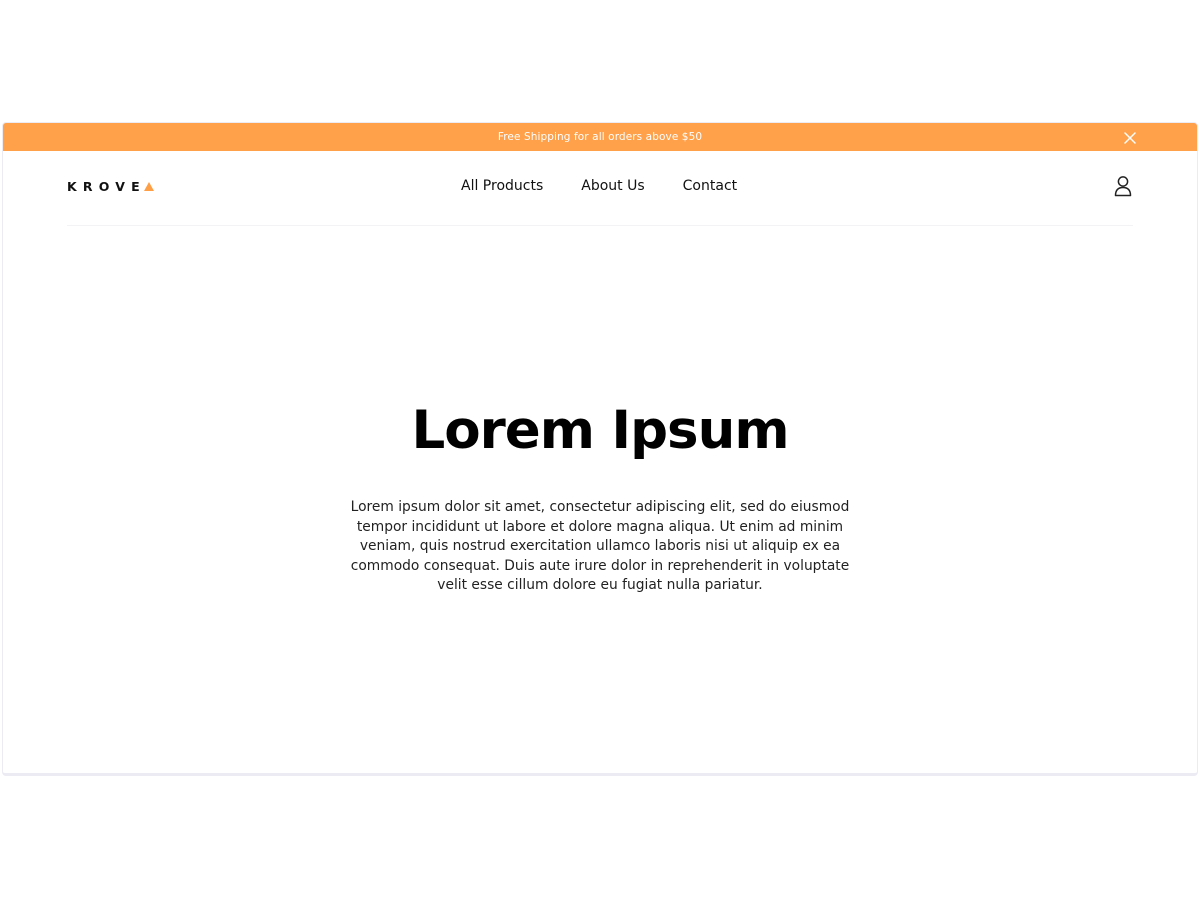 This screenshot has width=1200, height=900. What do you see at coordinates (106, 186) in the screenshot?
I see `logo-text: KROVE` at bounding box center [106, 186].